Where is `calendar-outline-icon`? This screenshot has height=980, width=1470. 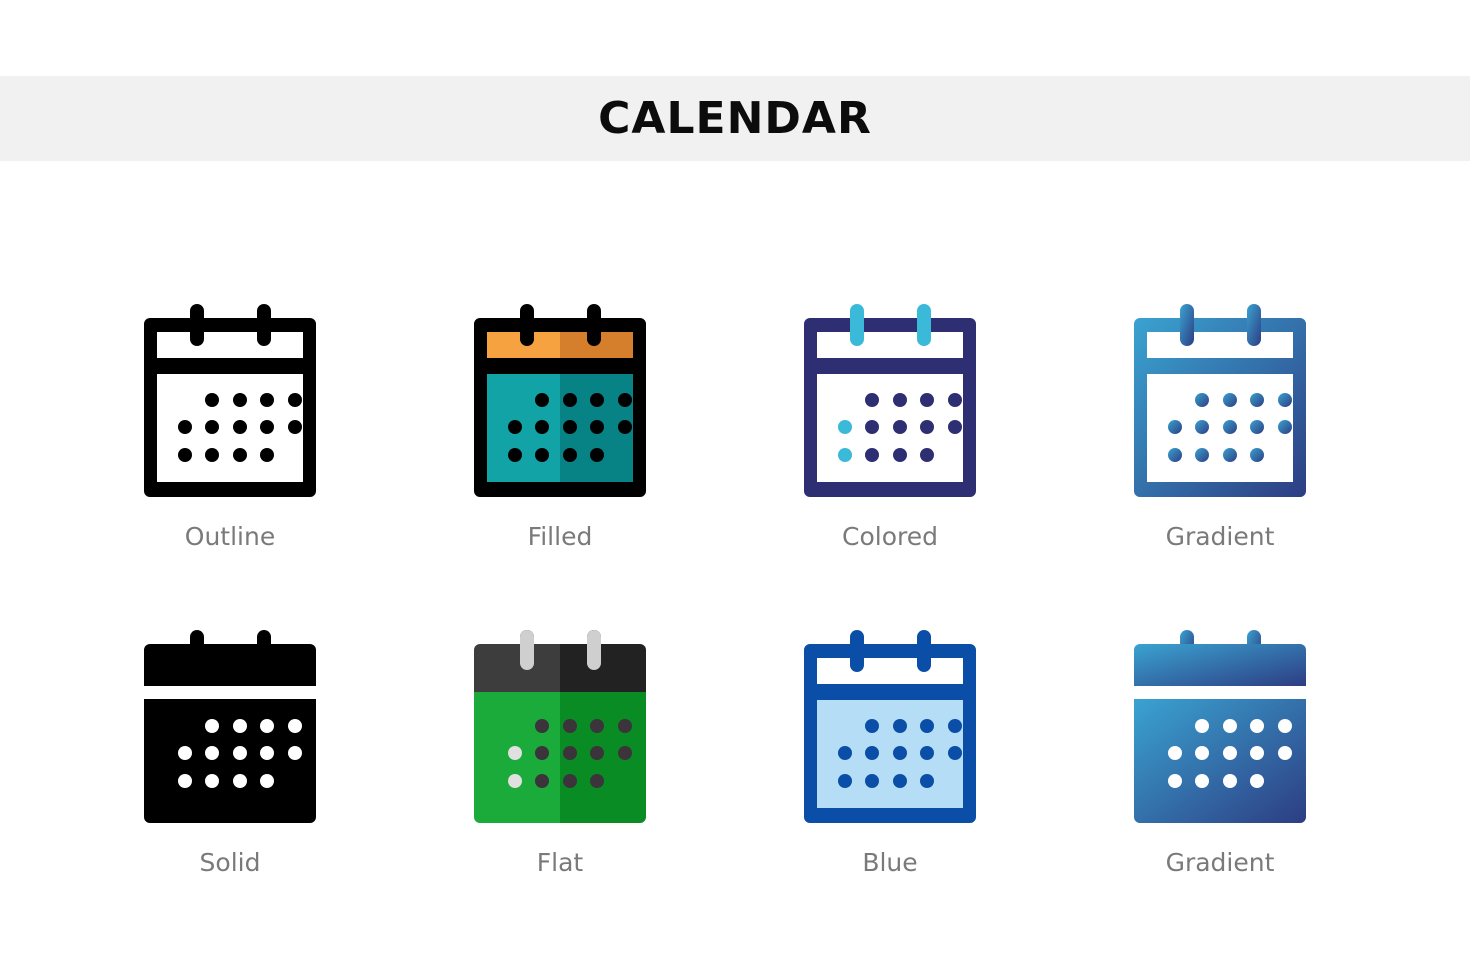 calendar-outline-icon is located at coordinates (230, 400).